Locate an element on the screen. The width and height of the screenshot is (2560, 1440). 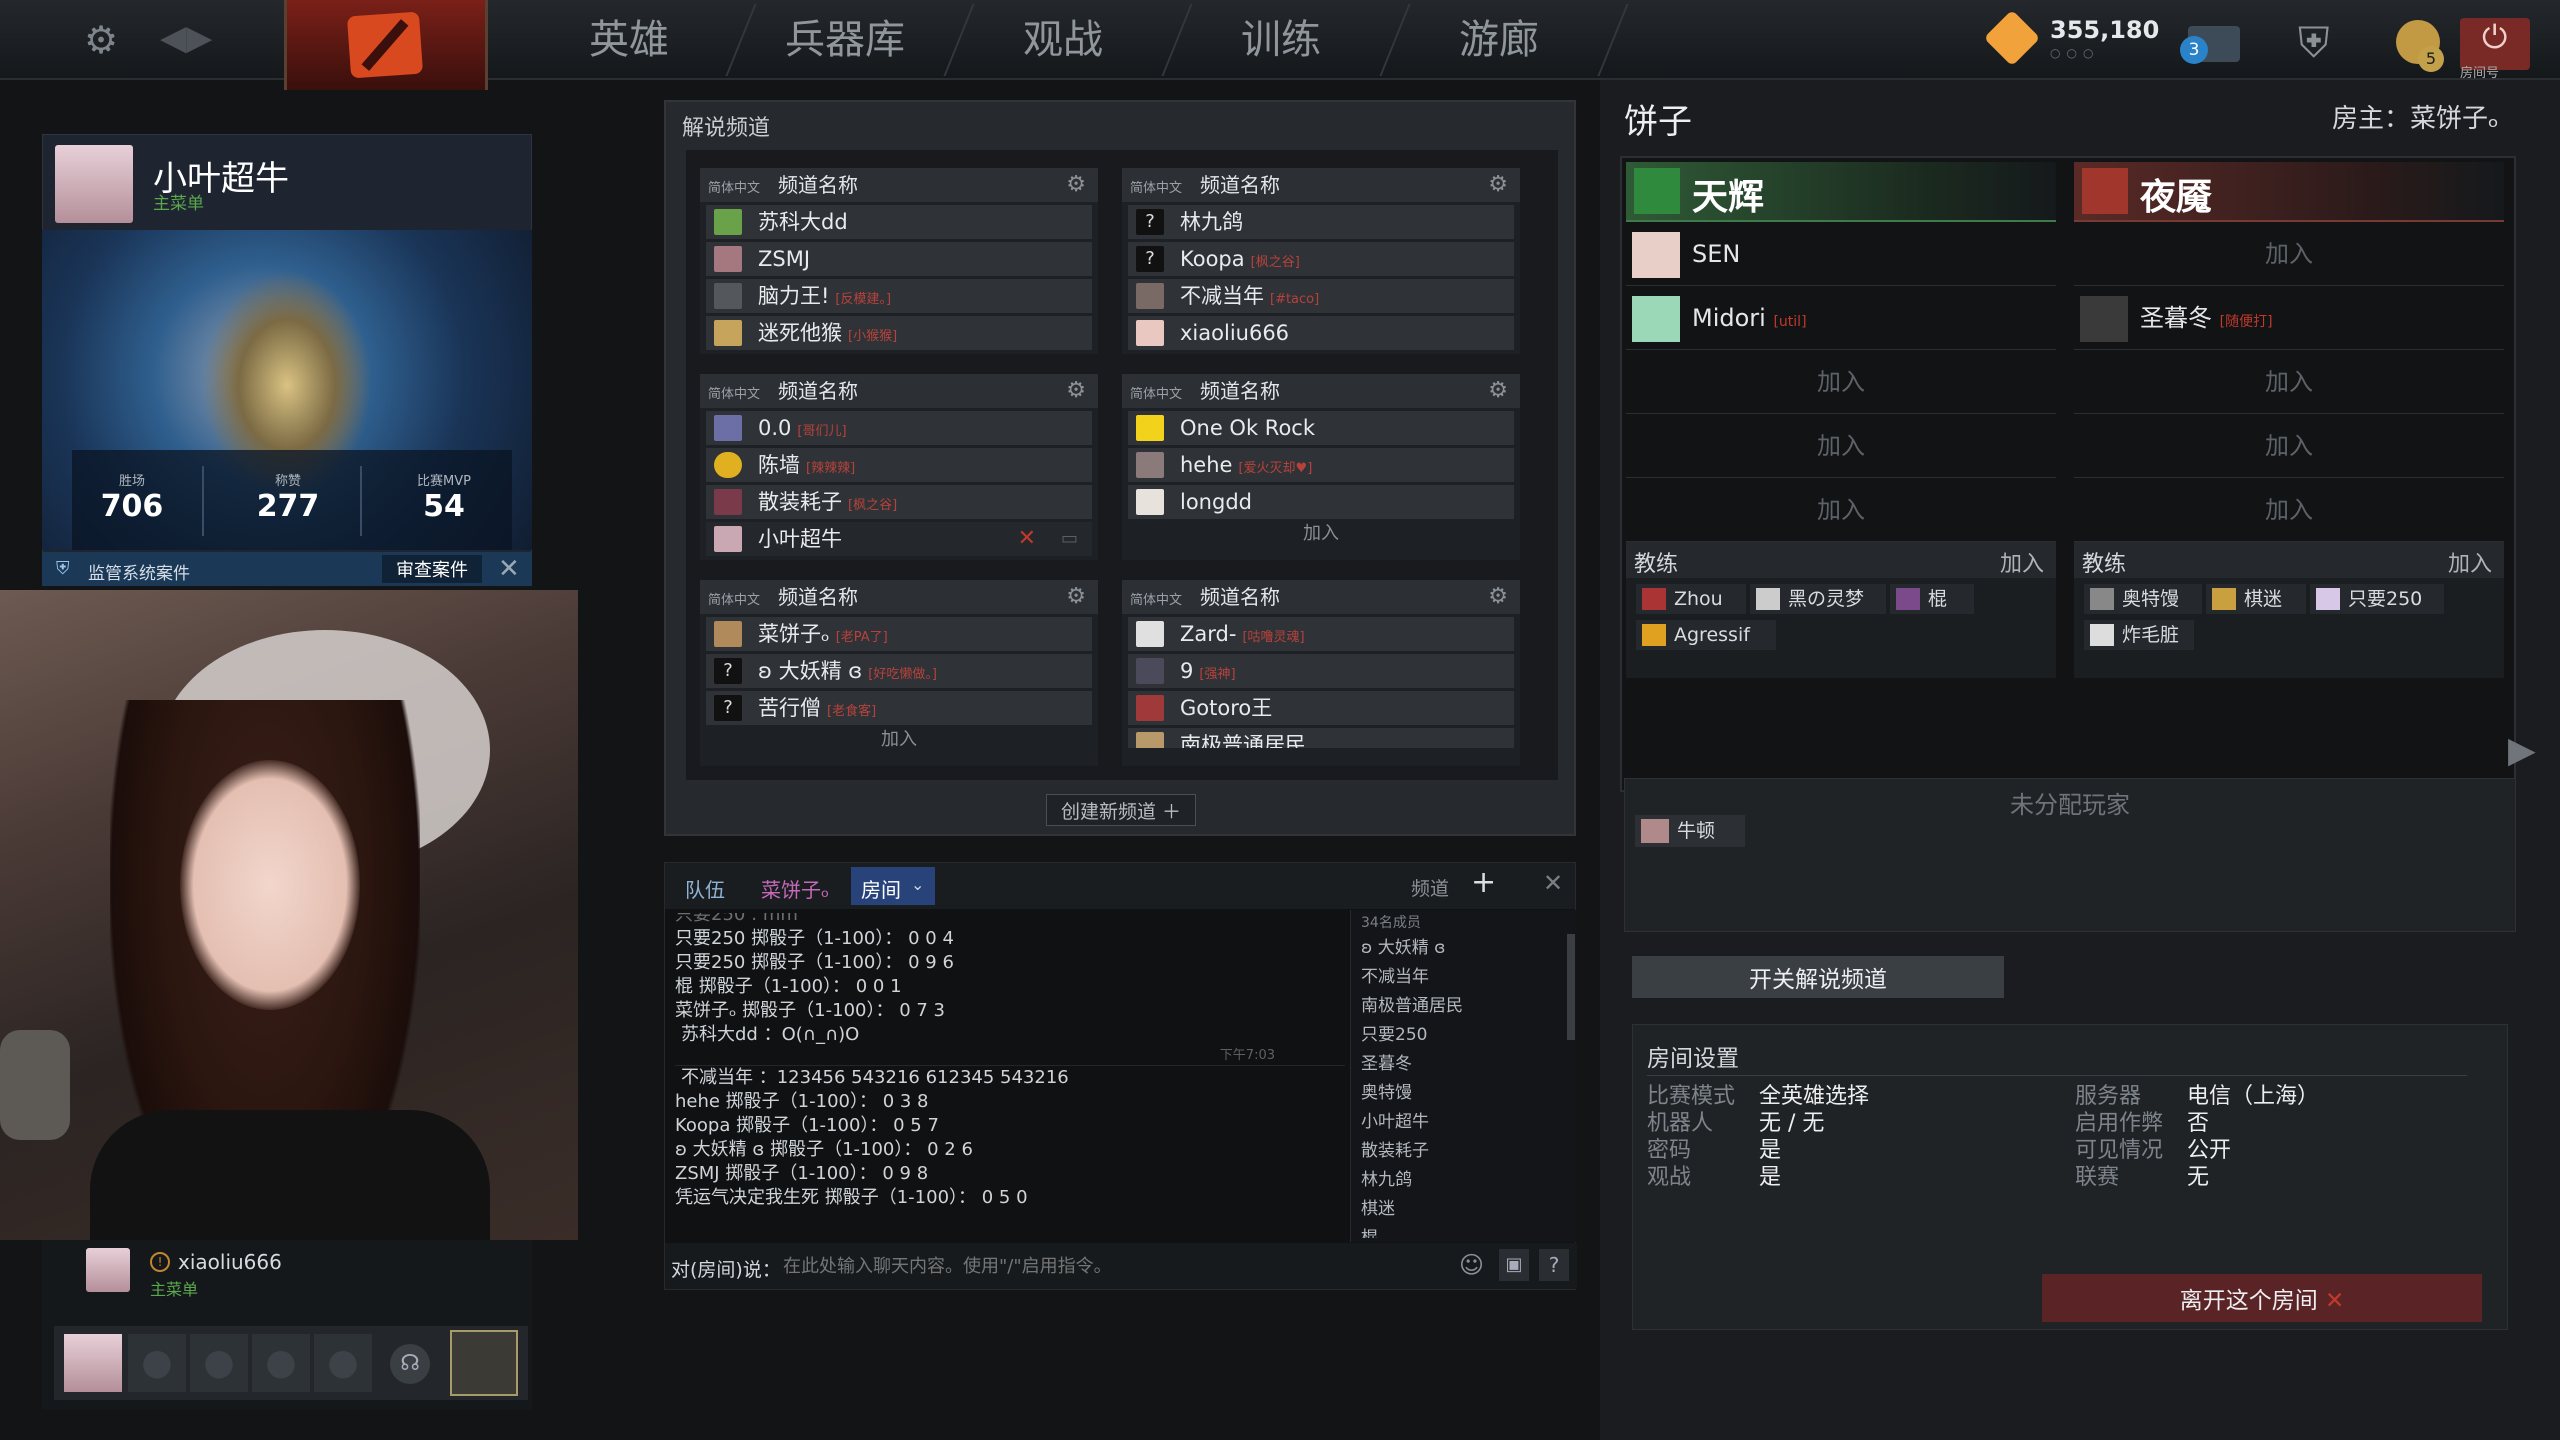
chat-member: 散装耗子 is located at coordinates (1463, 1151).